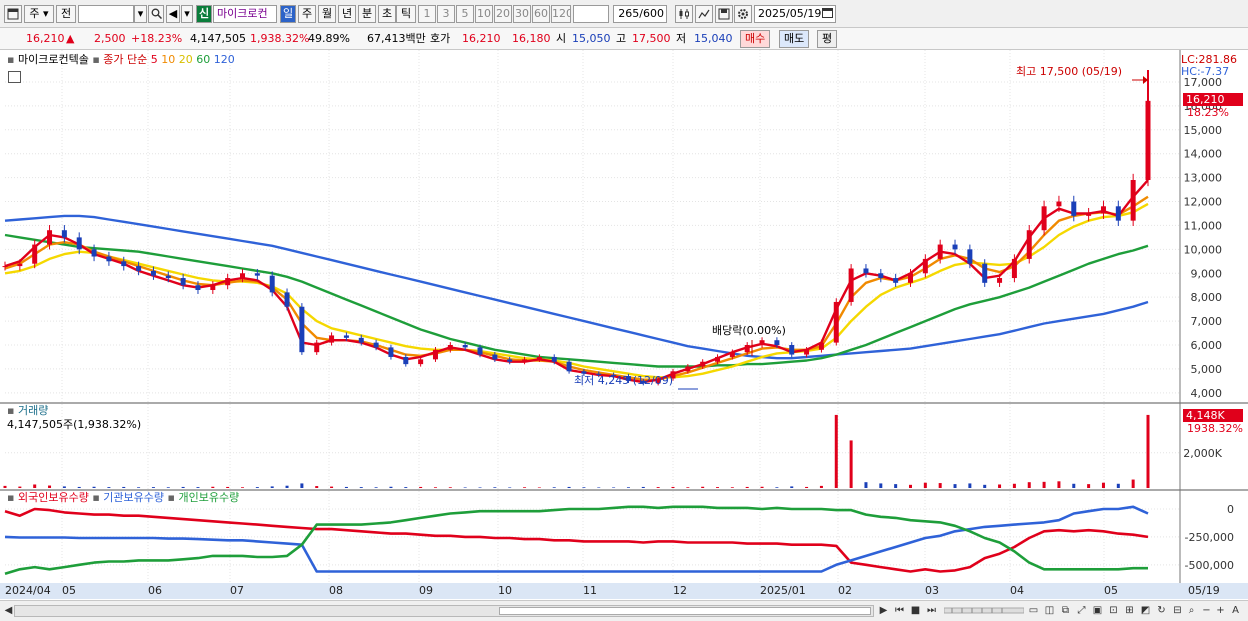  What do you see at coordinates (755, 39) in the screenshot?
I see `buy-button: 매수` at bounding box center [755, 39].